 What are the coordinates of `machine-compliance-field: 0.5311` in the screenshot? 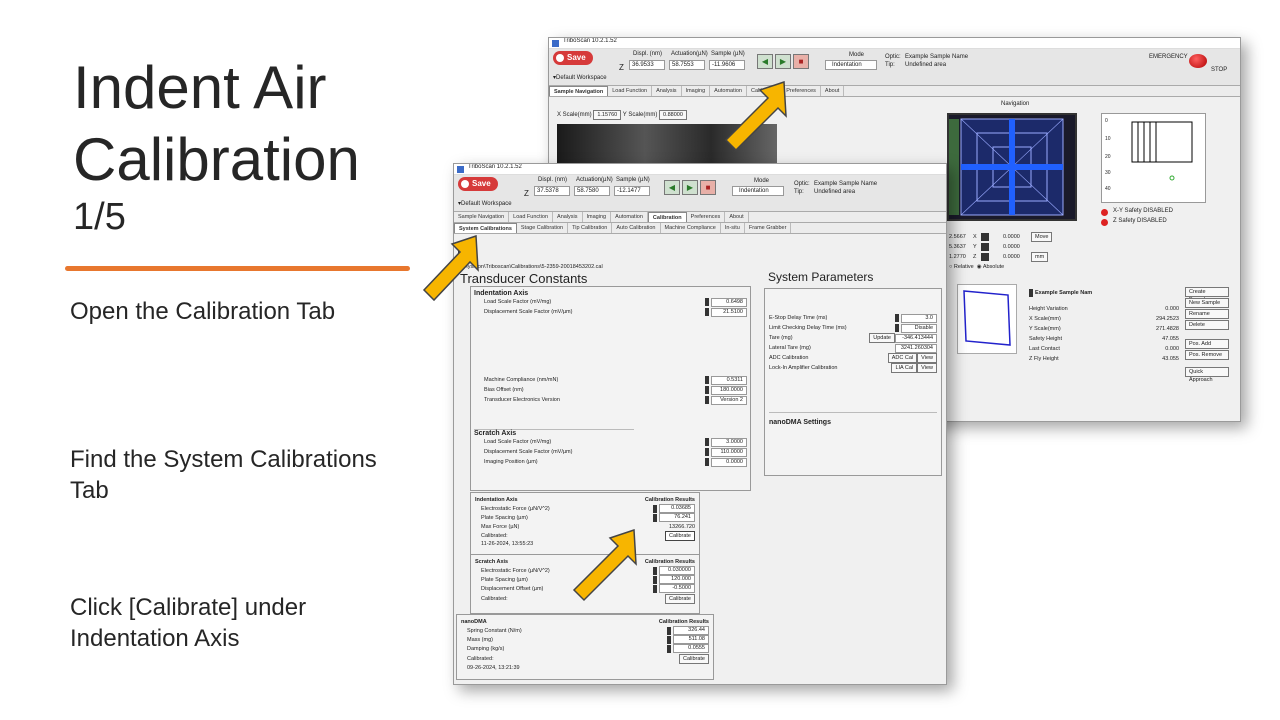 It's located at (729, 380).